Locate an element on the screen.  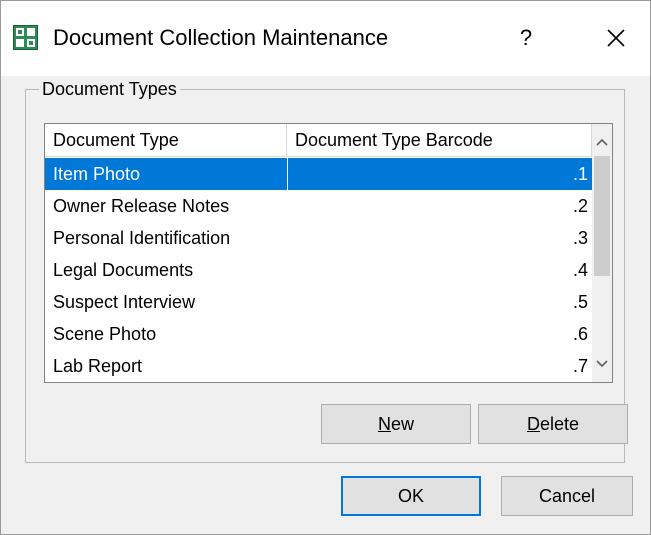
table-row: Suspect Interview .5 is located at coordinates (318, 302).